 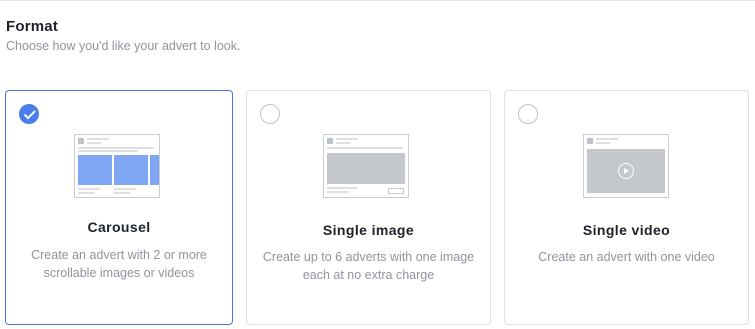 What do you see at coordinates (368, 230) in the screenshot?
I see `option-title: Single image` at bounding box center [368, 230].